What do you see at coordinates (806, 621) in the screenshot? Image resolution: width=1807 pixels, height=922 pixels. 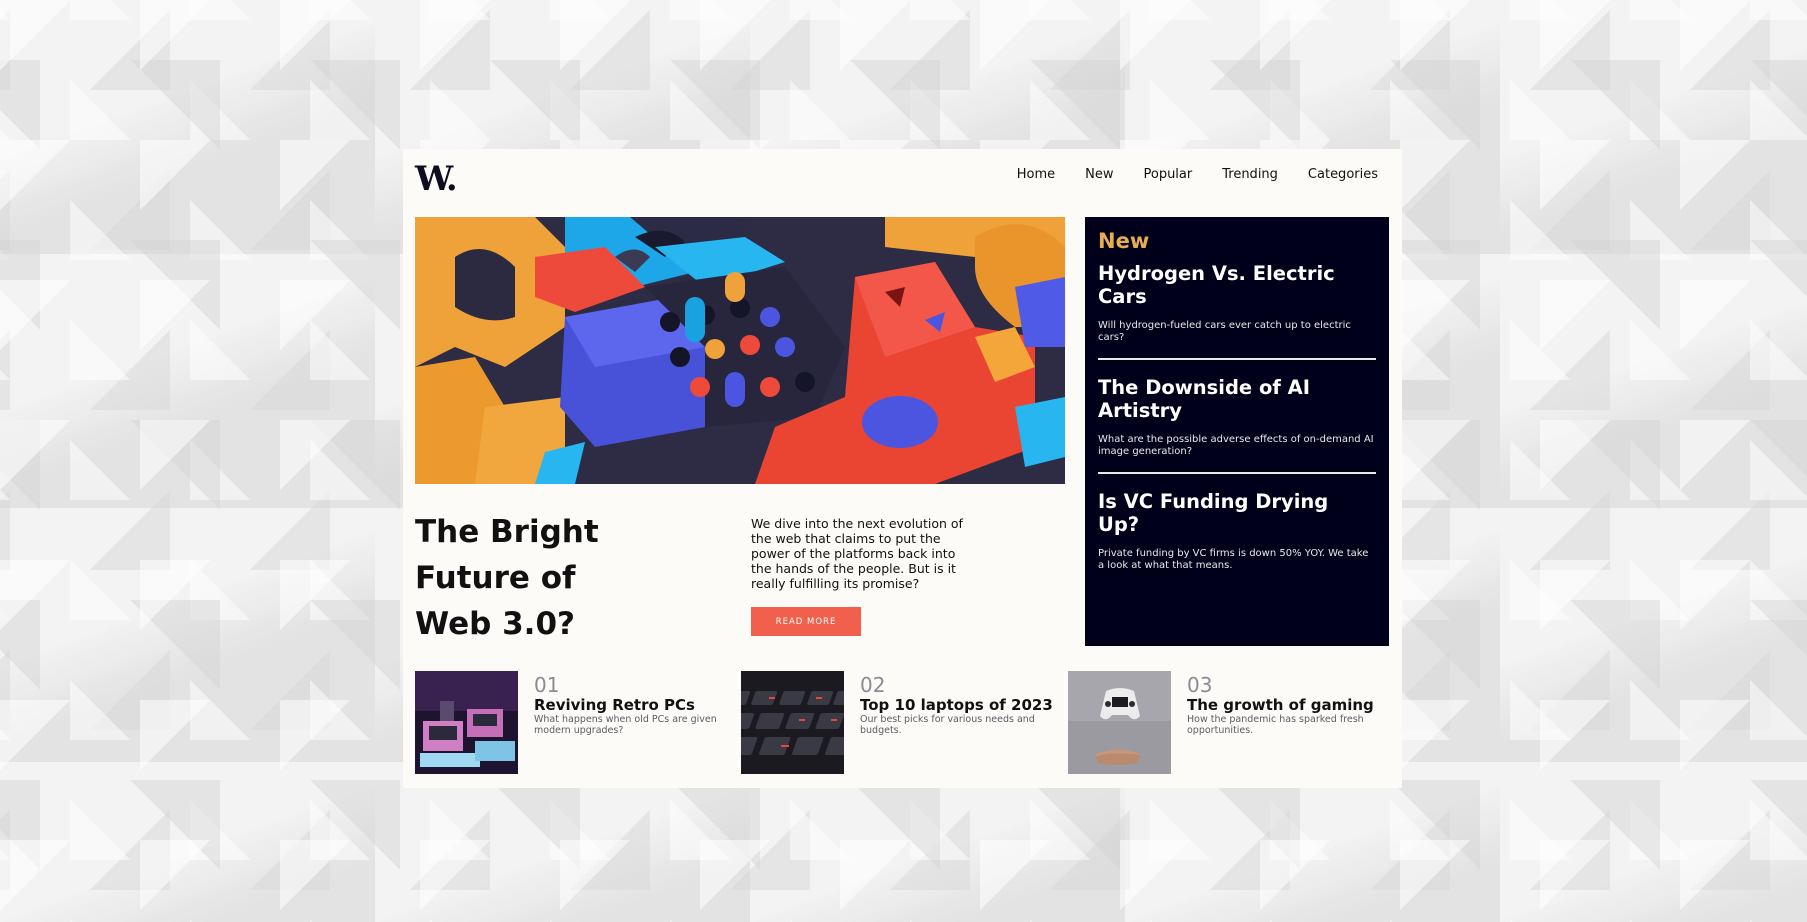 I see `read-more-button: READ MORE` at bounding box center [806, 621].